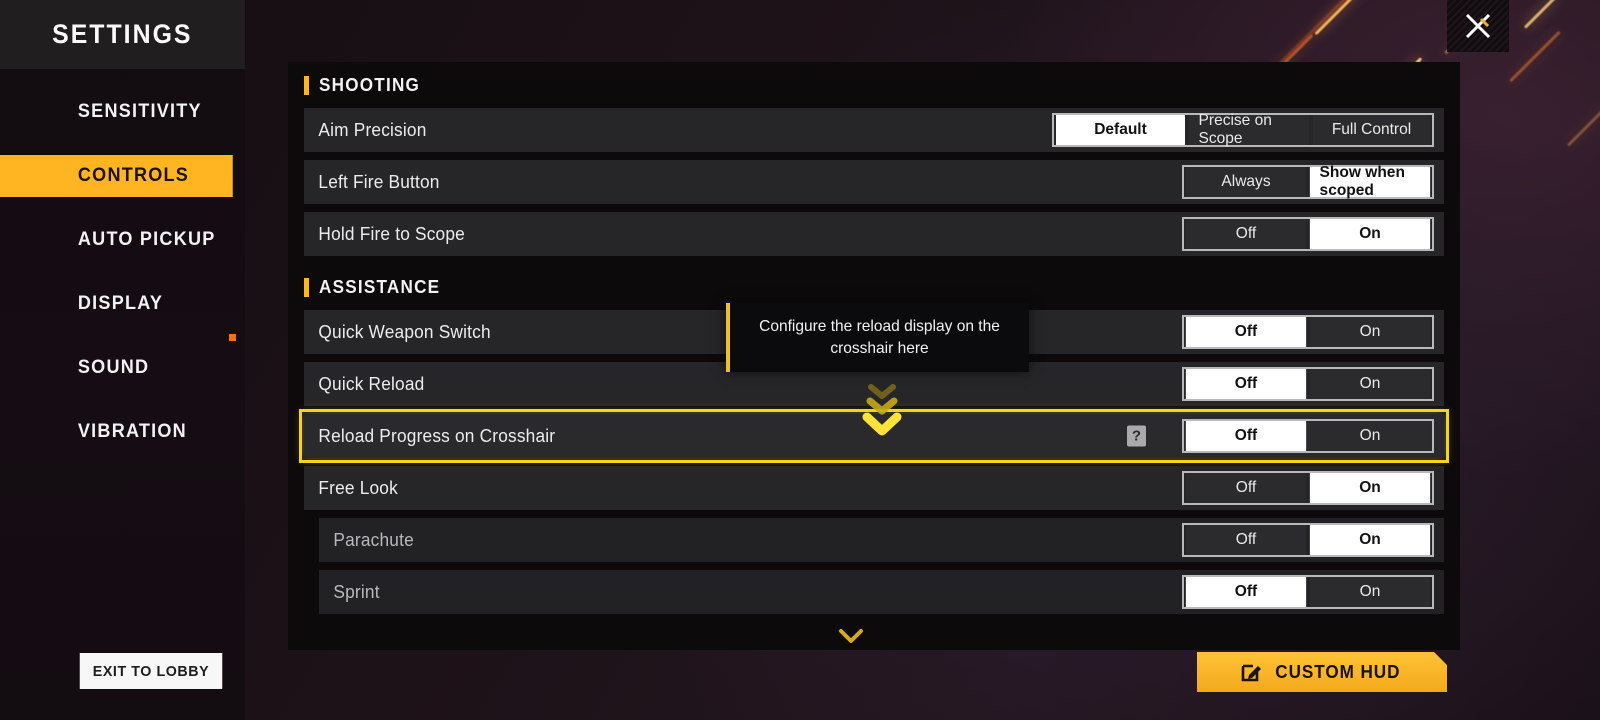 This screenshot has height=720, width=1600. Describe the element at coordinates (356, 591) in the screenshot. I see `setting-row-label: Sprint` at that location.